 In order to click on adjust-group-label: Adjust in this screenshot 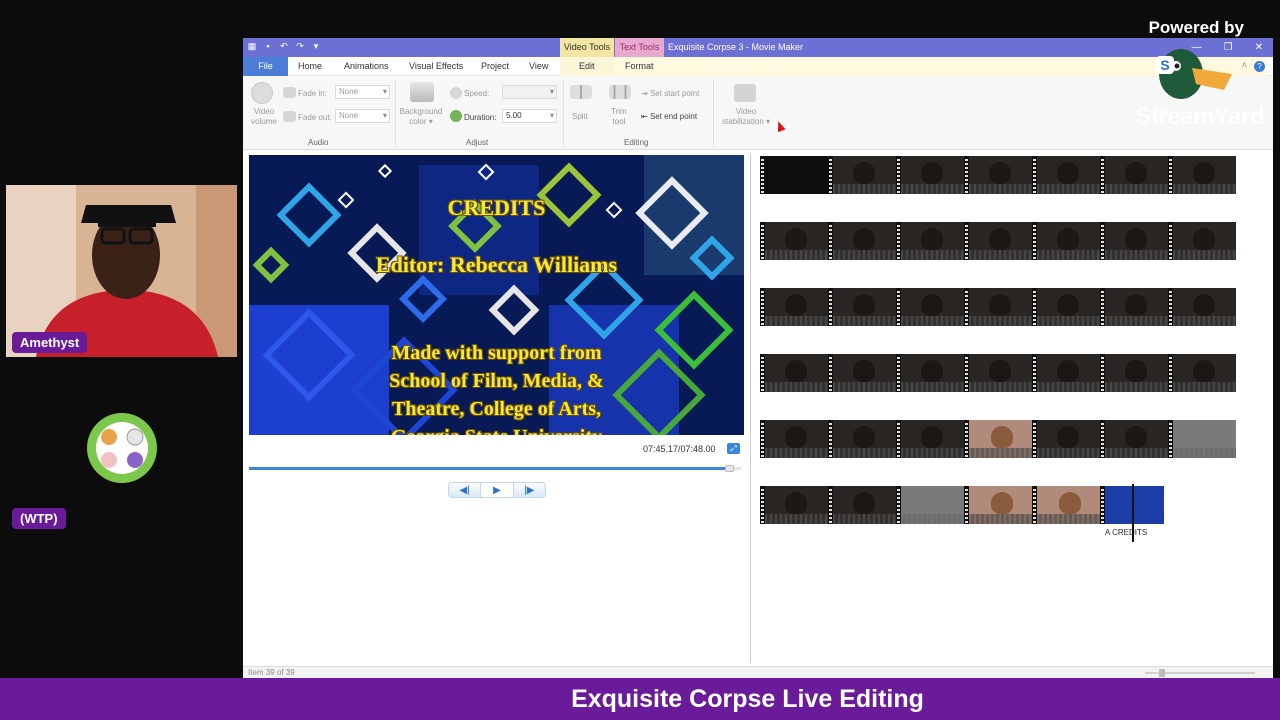, I will do `click(477, 142)`.